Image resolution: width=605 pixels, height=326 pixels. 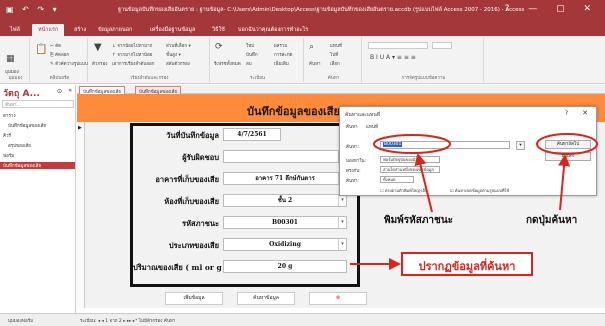 I want to click on match-case-checkbox: ☐ ตรงตามตัวพิมพ์ใหญ่-เล็ก, so click(x=403, y=190).